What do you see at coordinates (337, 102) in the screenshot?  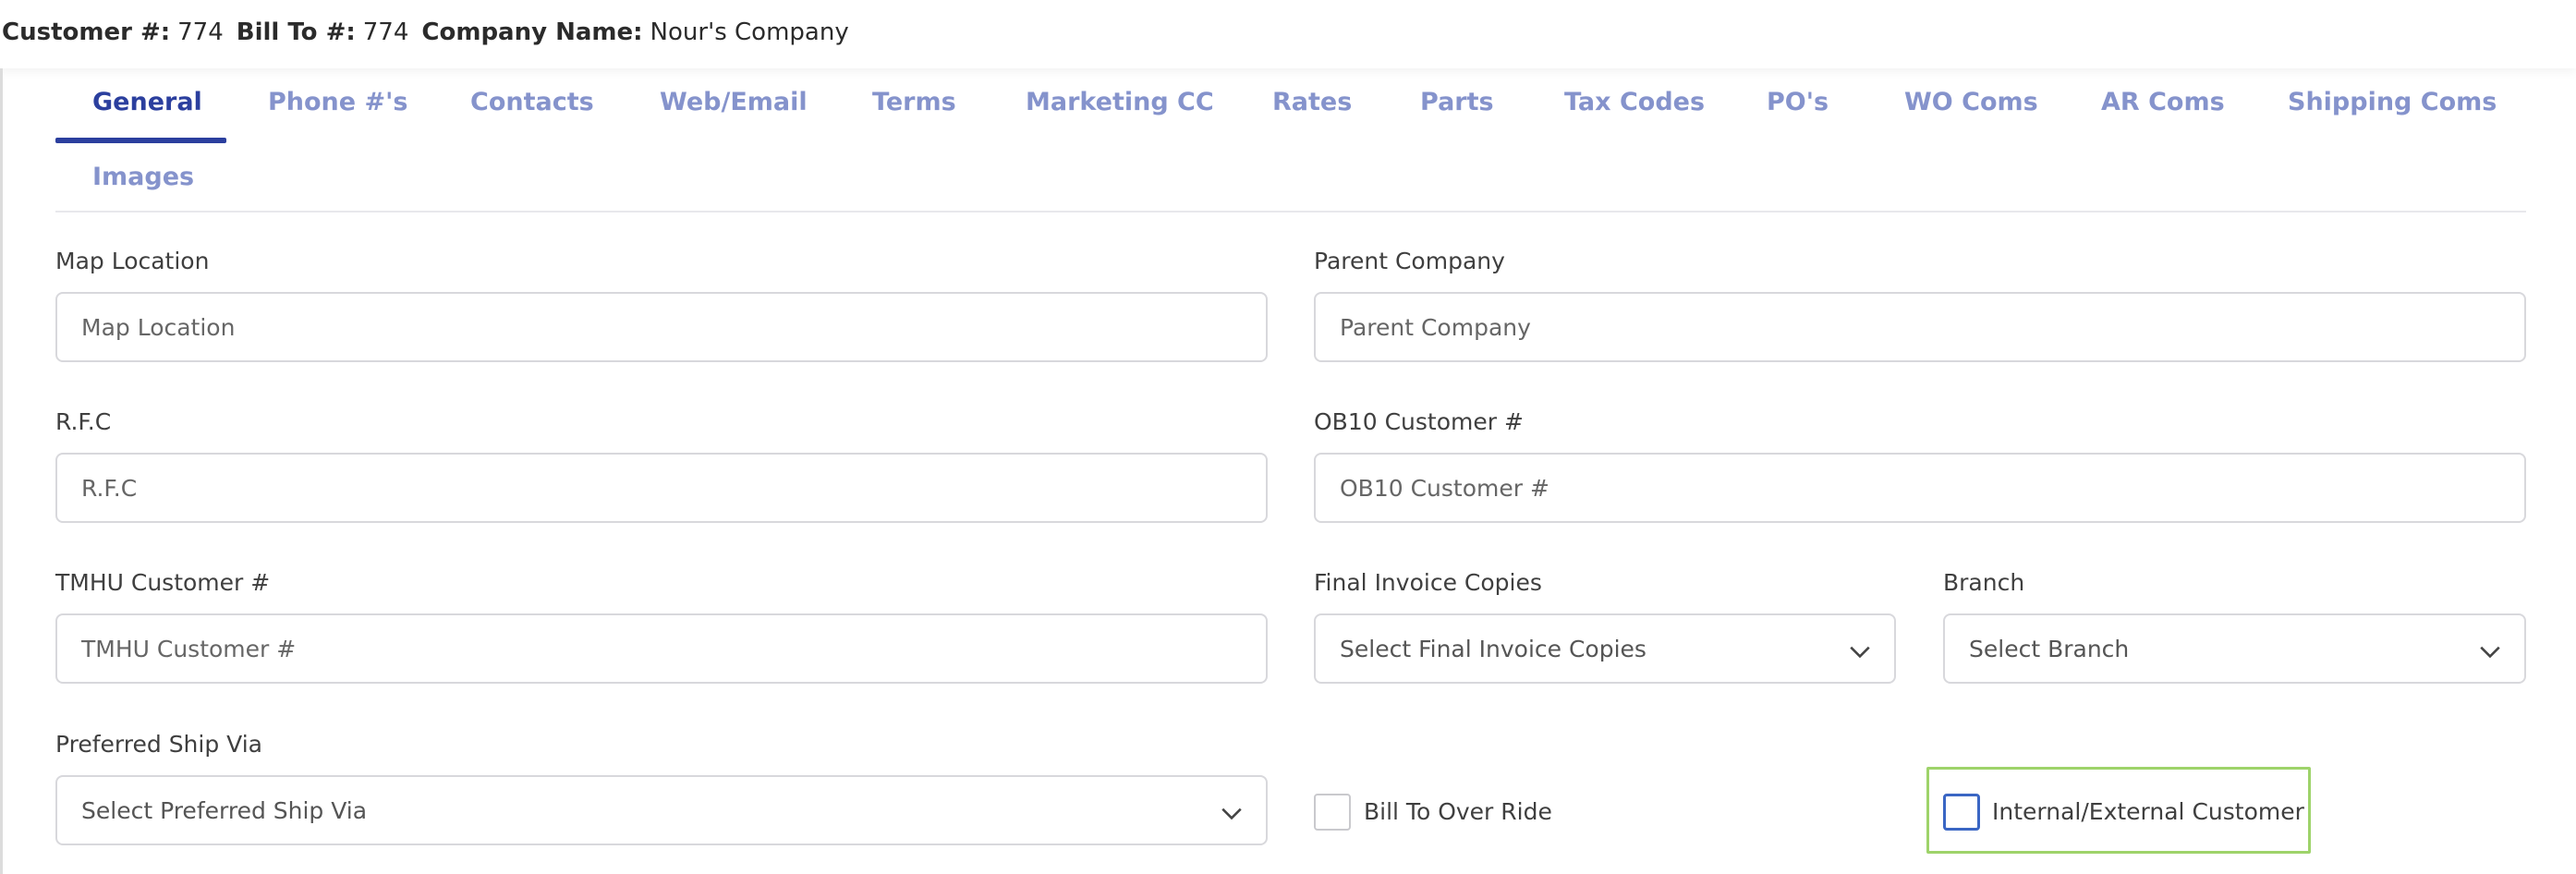 I see `tab-phone-numbers: Phone #'s` at bounding box center [337, 102].